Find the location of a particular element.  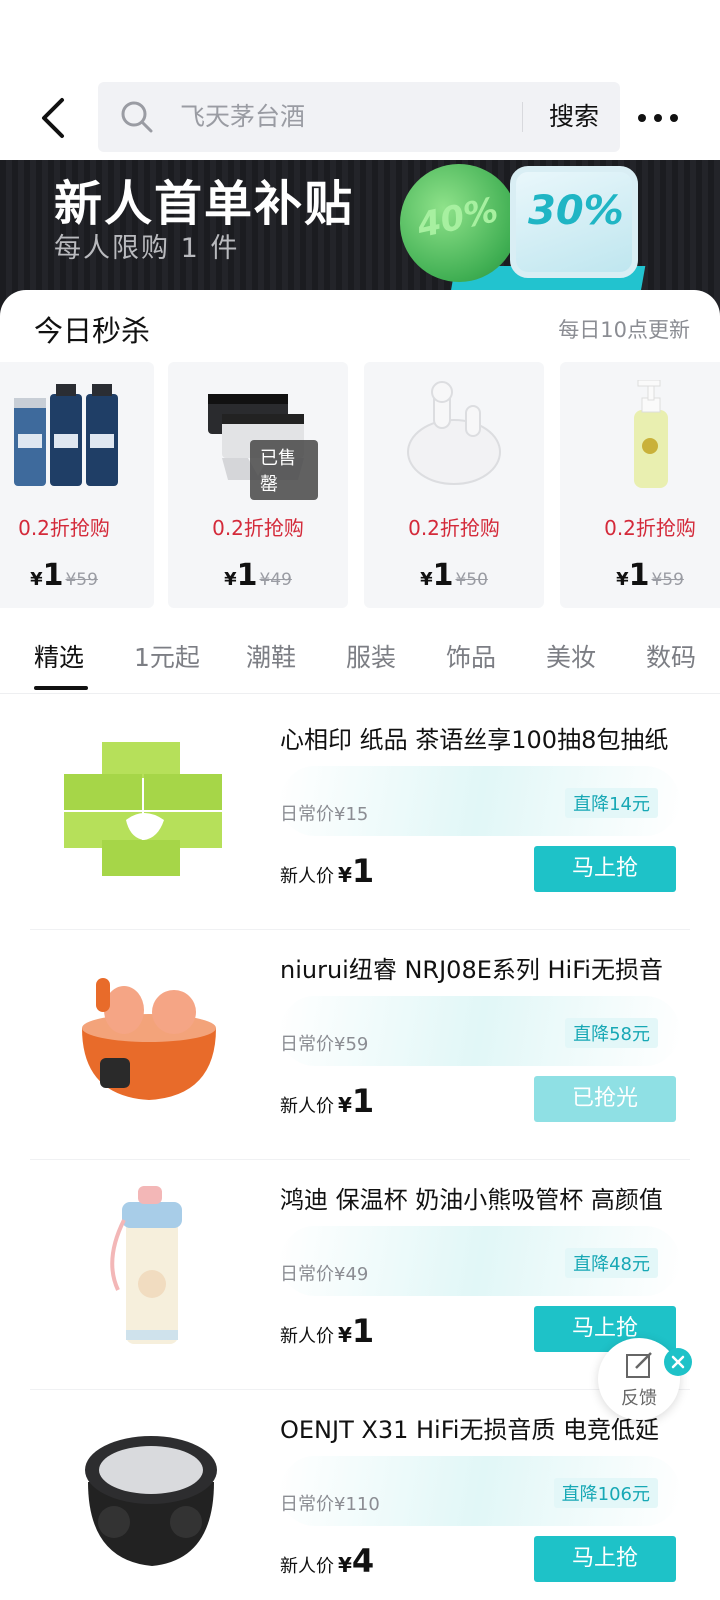

price-drop-tag: 直降106元 is located at coordinates (605, 1493).